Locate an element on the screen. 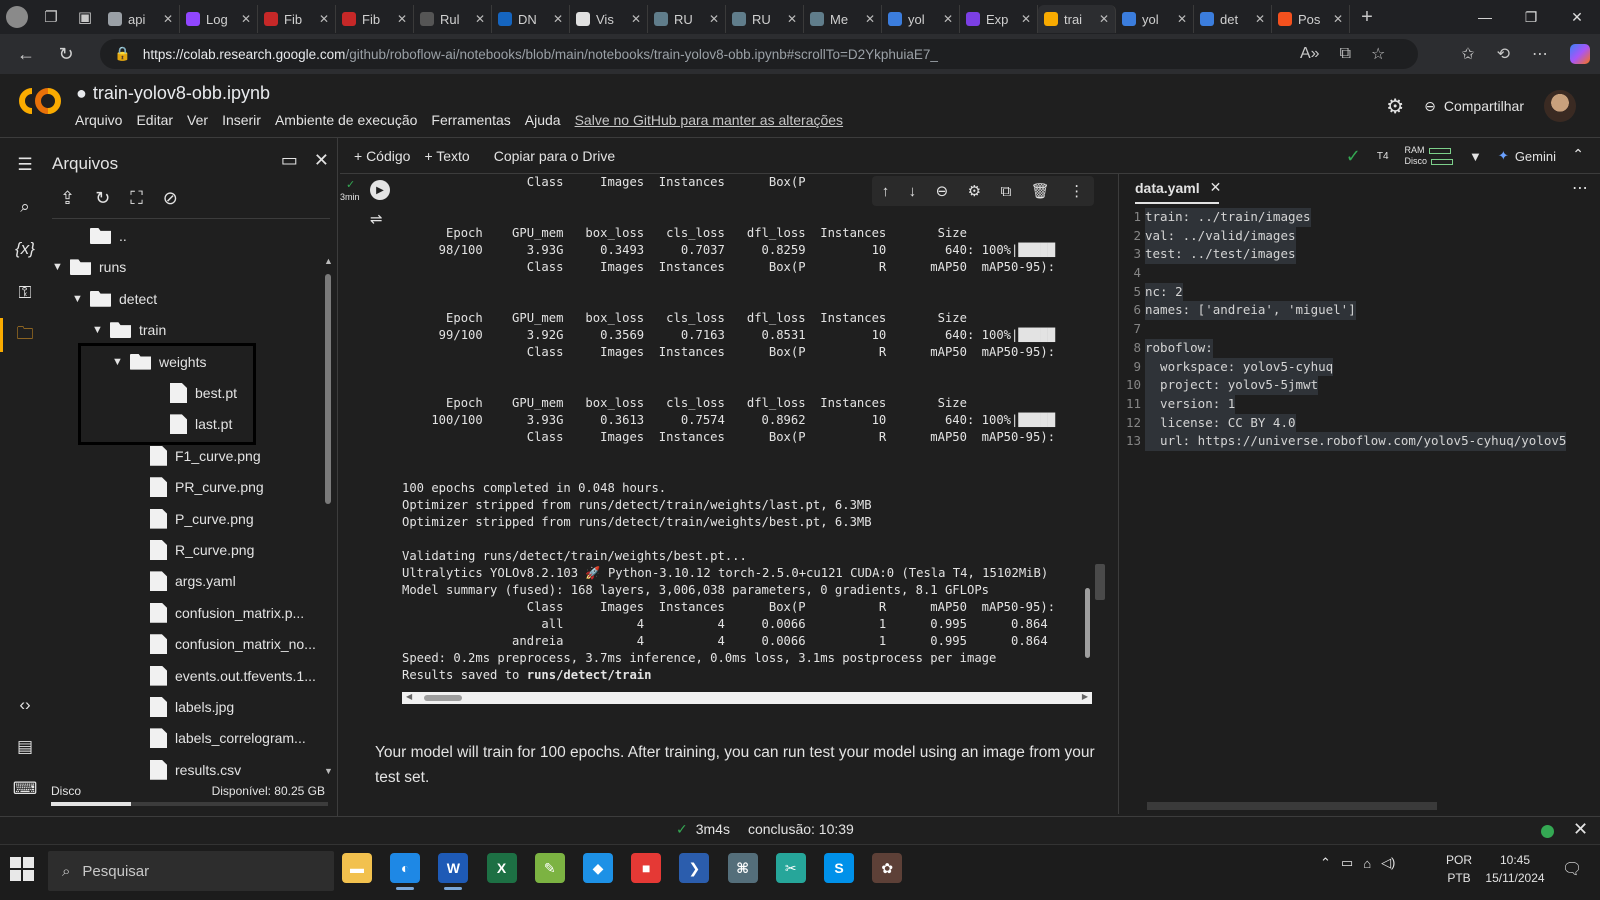 The height and width of the screenshot is (900, 1600). tree-file: args.yaml is located at coordinates (184, 581).